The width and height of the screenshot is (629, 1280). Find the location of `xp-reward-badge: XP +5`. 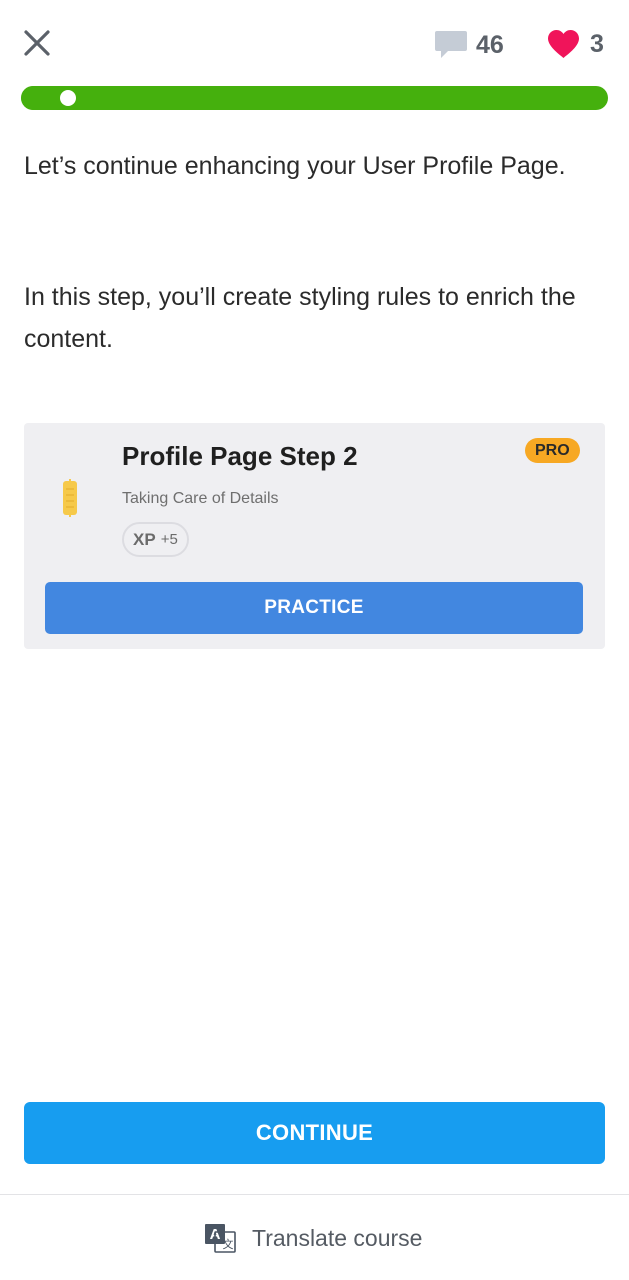

xp-reward-badge: XP +5 is located at coordinates (155, 539).